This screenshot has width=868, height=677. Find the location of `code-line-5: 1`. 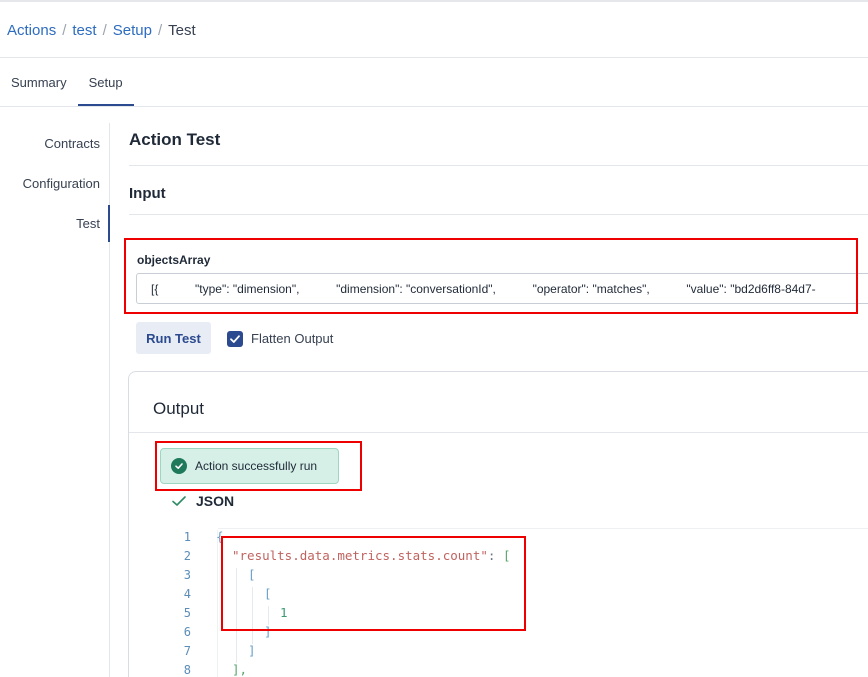

code-line-5: 1 is located at coordinates (284, 612).